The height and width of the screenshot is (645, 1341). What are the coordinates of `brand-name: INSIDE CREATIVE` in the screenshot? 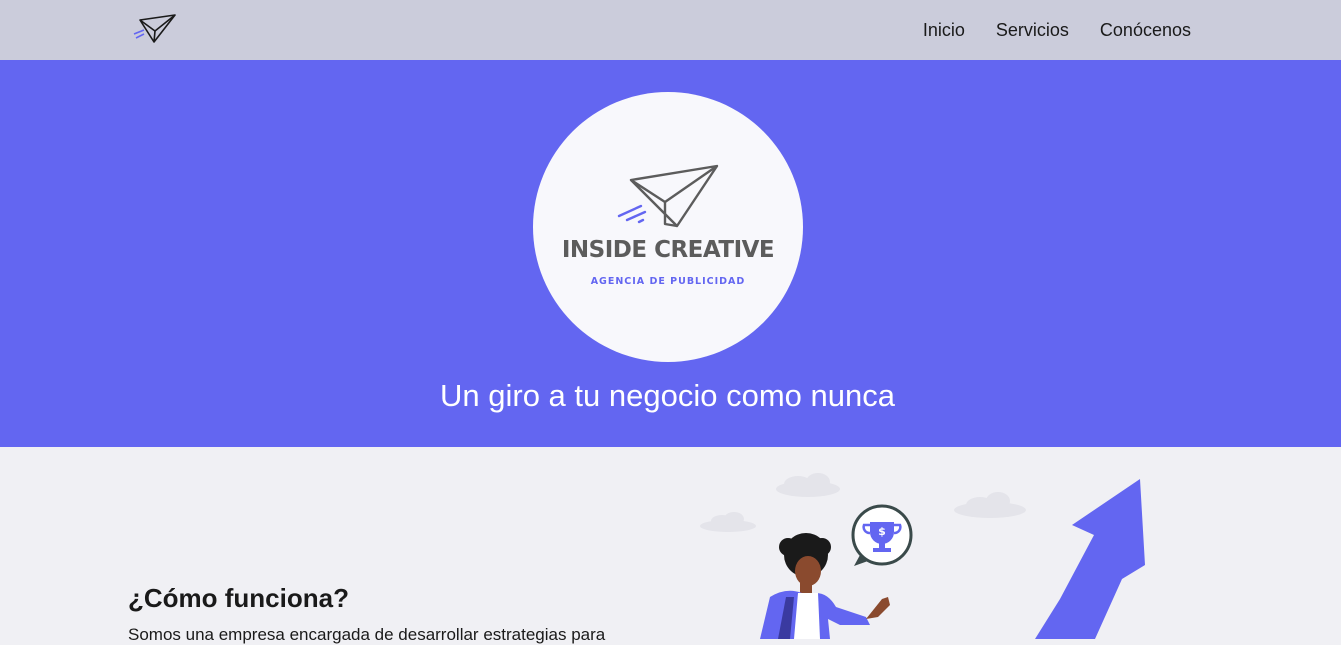 It's located at (668, 250).